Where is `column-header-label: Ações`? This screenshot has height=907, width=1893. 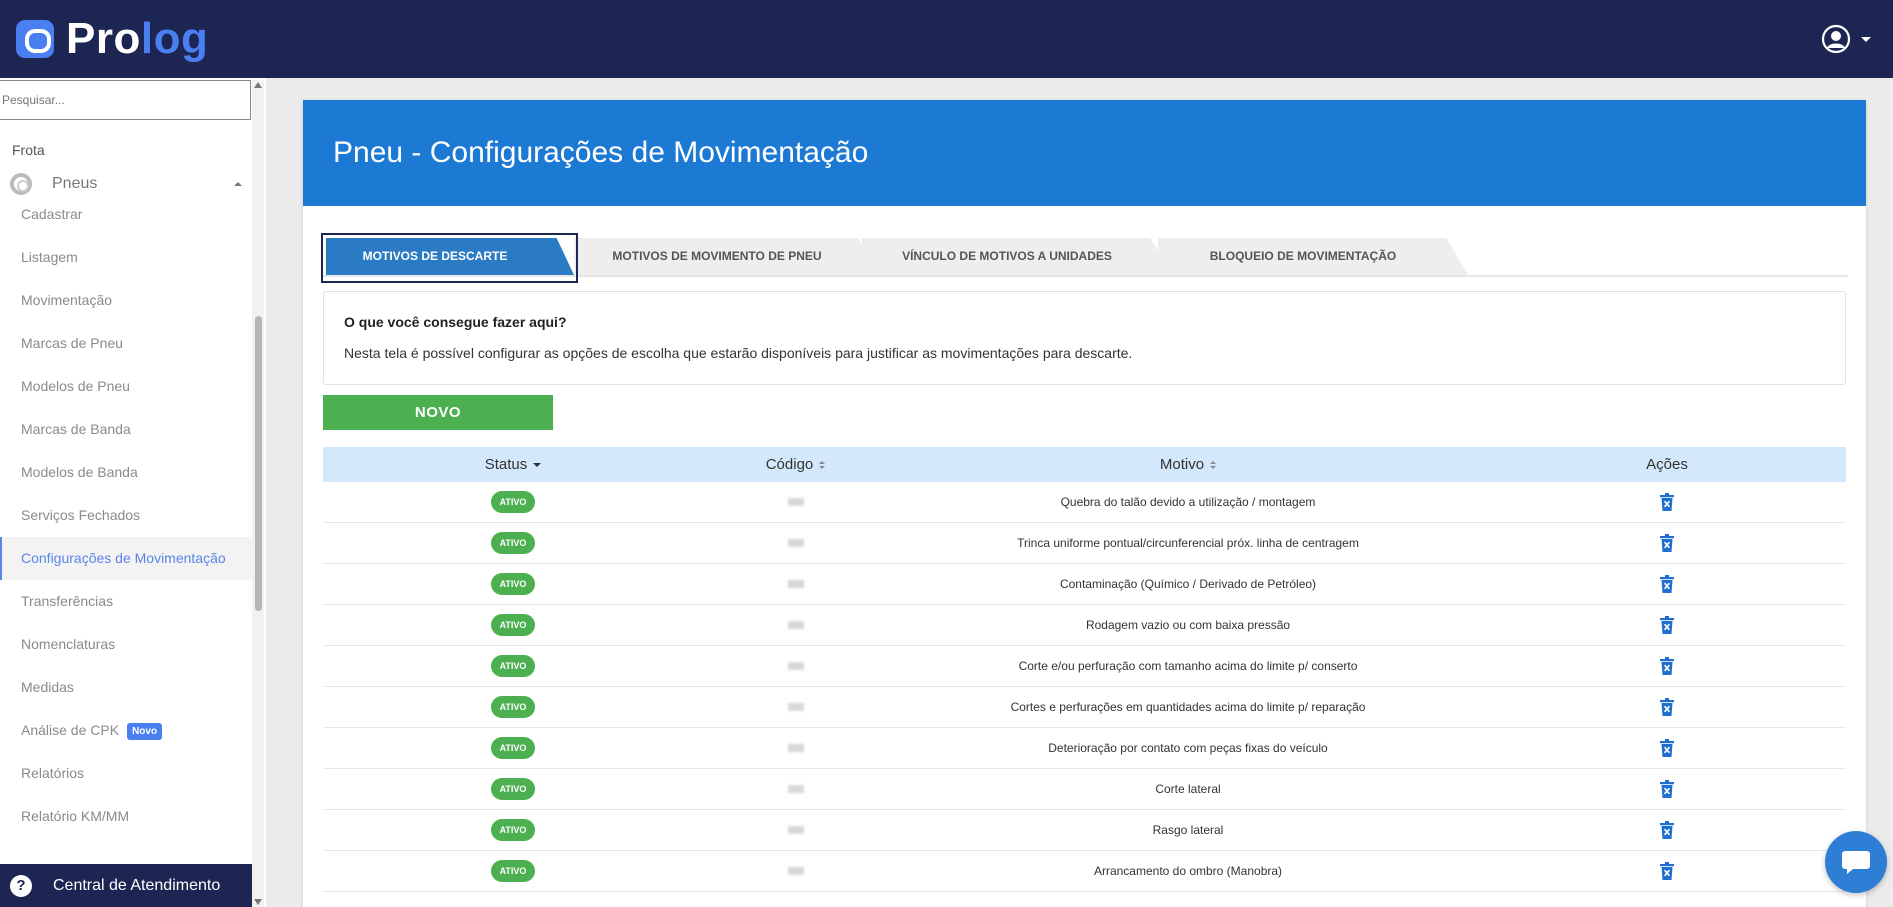
column-header-label: Ações is located at coordinates (1667, 464).